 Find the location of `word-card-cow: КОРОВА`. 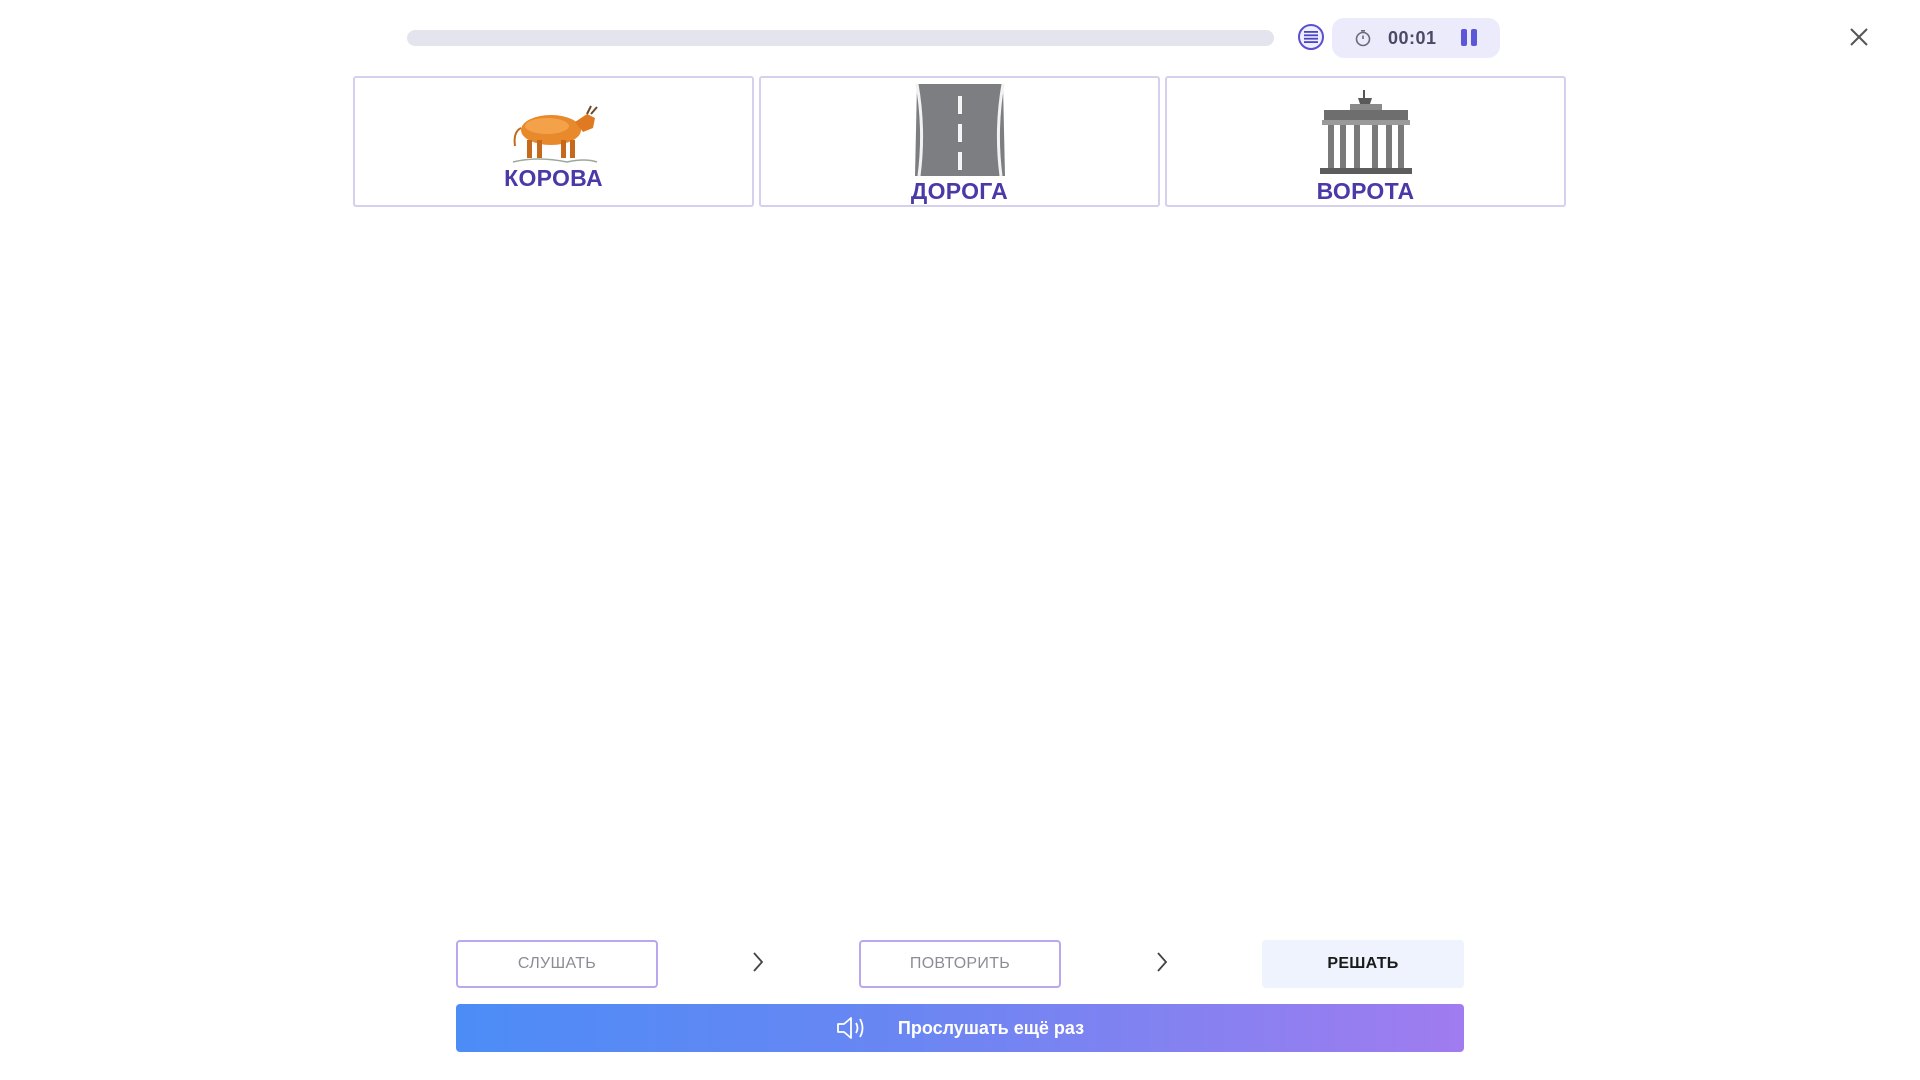

word-card-cow: КОРОВА is located at coordinates (553, 141).